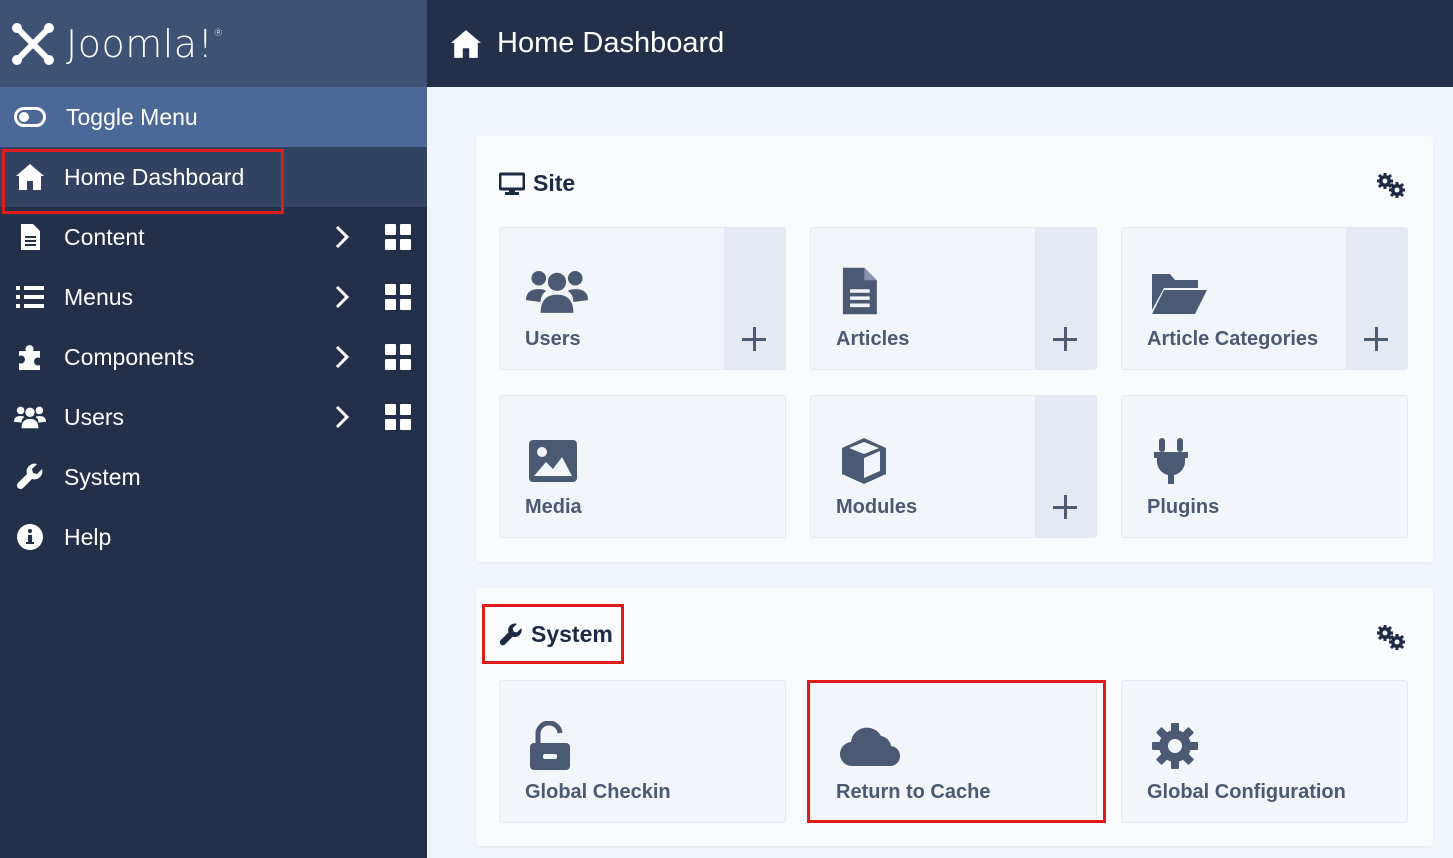 The width and height of the screenshot is (1453, 858). What do you see at coordinates (154, 176) in the screenshot?
I see `sidebar-item-label: Home Dashboard` at bounding box center [154, 176].